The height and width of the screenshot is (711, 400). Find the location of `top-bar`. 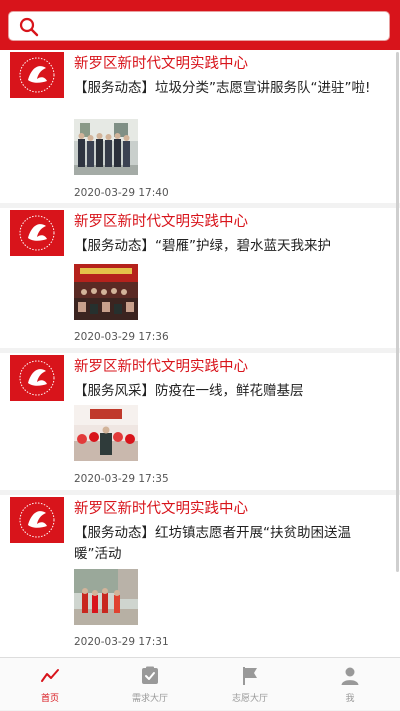

top-bar is located at coordinates (200, 25).